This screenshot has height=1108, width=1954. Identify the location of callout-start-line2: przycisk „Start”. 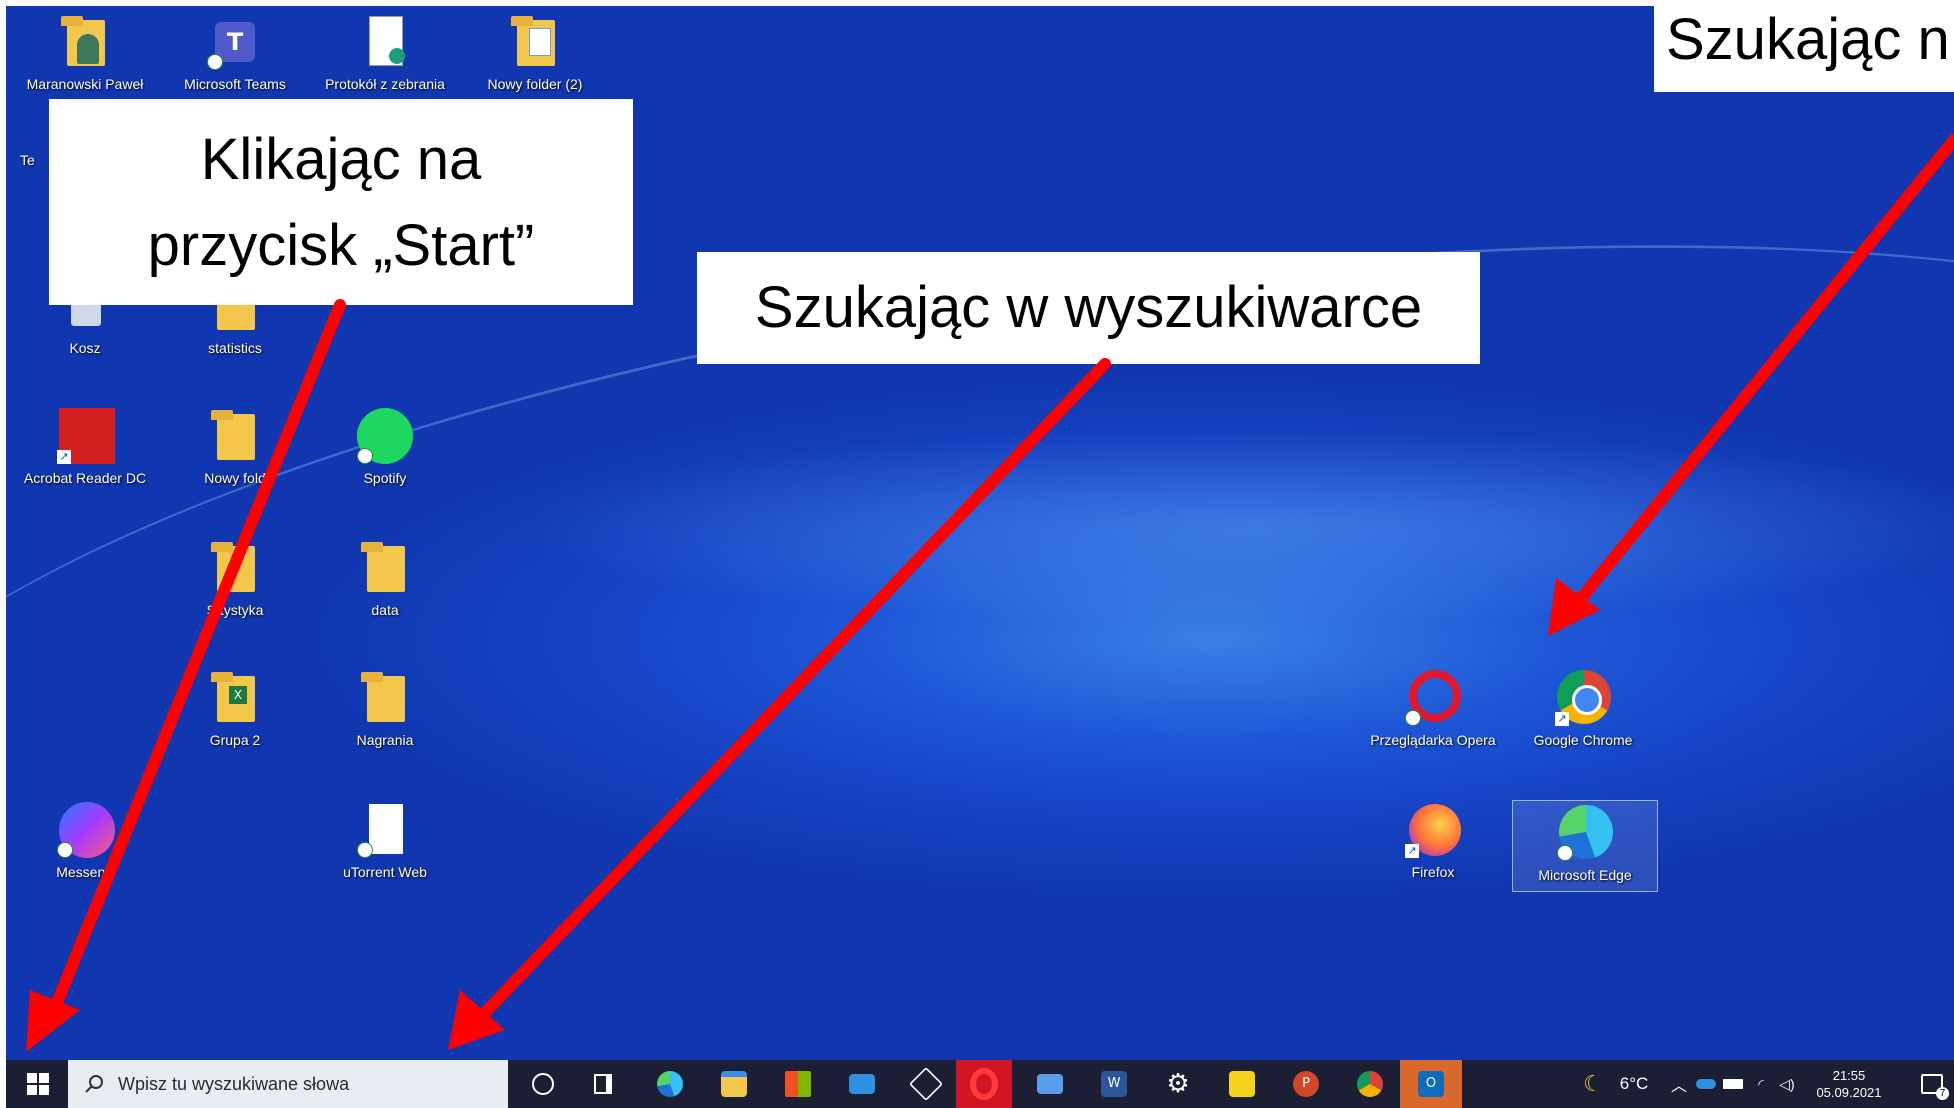
(341, 245).